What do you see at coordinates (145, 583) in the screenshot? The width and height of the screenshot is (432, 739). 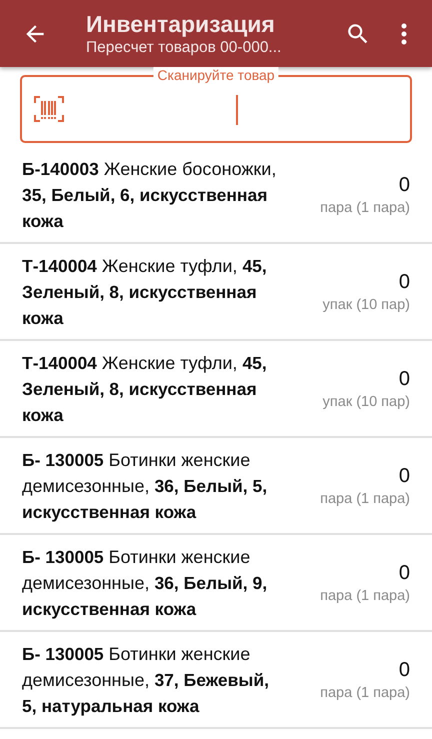 I see `product-description: Б- 130005 Ботинки женские демисезонные, 36, Белый, 9, искусственная кожа` at bounding box center [145, 583].